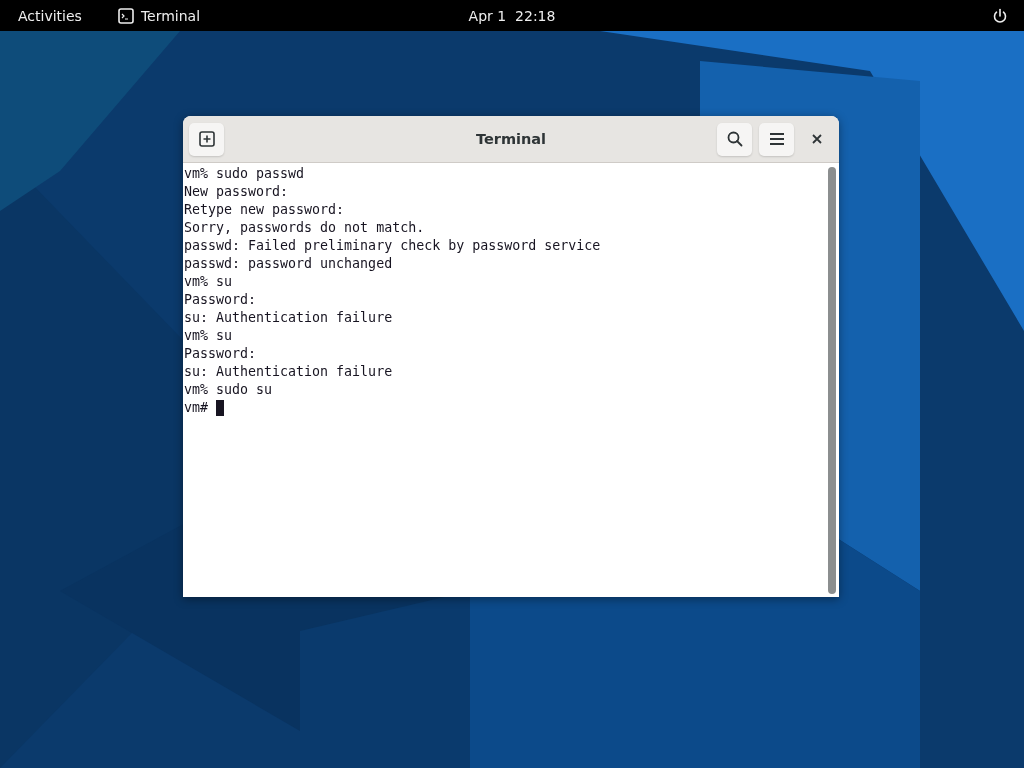 This screenshot has width=1024, height=768. What do you see at coordinates (228, 390) in the screenshot?
I see `terminal-line: vm% sudo su` at bounding box center [228, 390].